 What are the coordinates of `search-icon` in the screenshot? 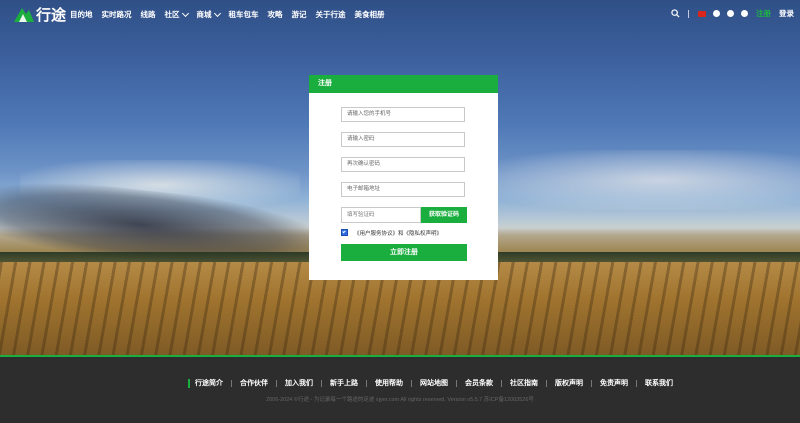 It's located at (675, 13).